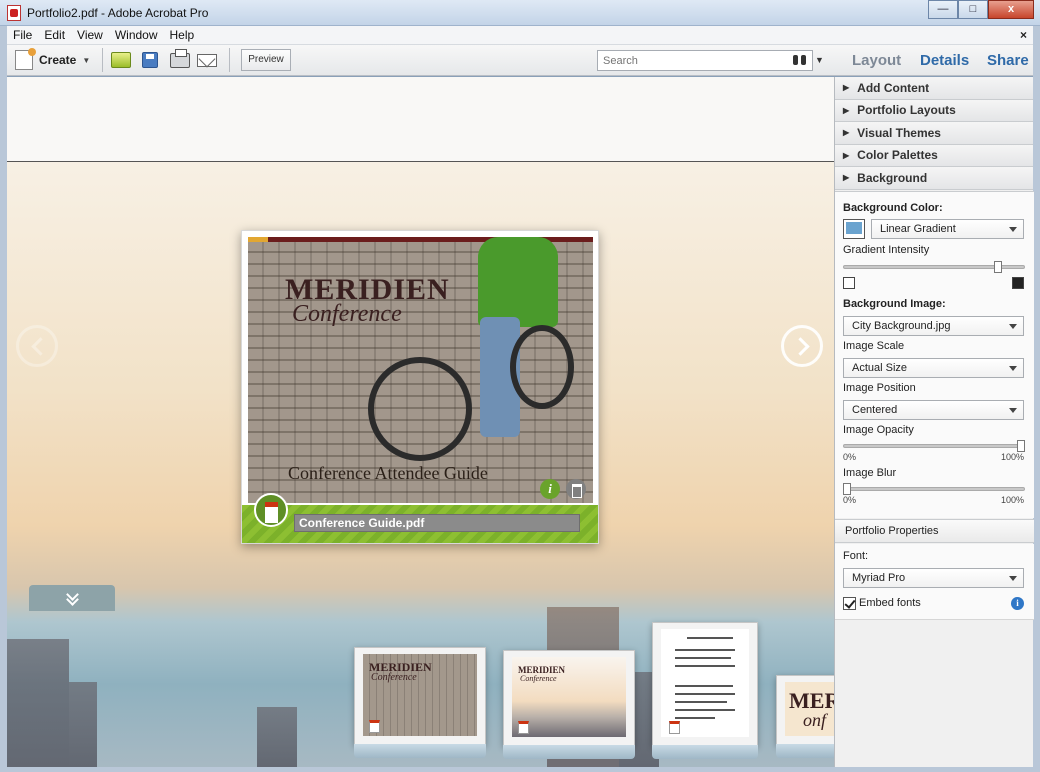 The image size is (1040, 772). I want to click on tab-details: Details, so click(944, 60).